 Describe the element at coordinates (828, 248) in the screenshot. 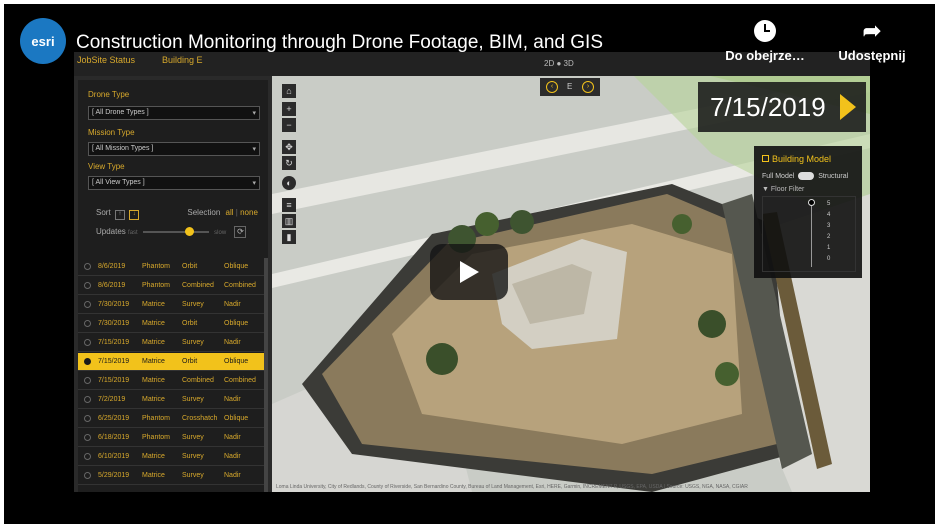

I see `floor-label: 1` at that location.